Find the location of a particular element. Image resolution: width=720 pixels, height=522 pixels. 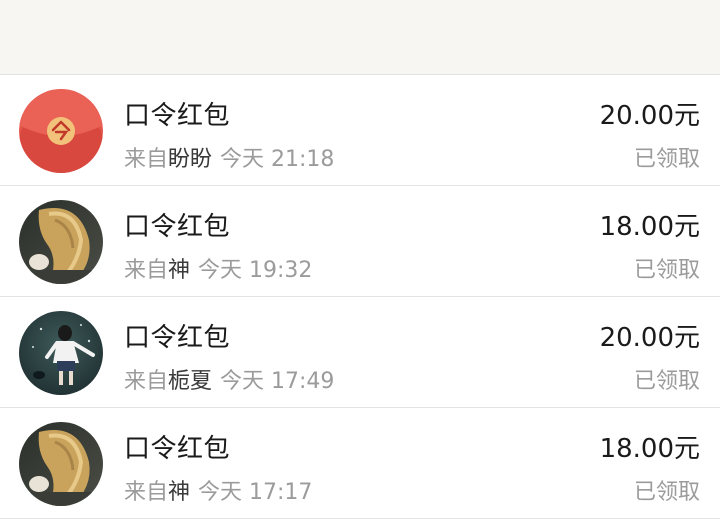

item-subtitle: 来自神 今天 17:17 is located at coordinates (218, 490).